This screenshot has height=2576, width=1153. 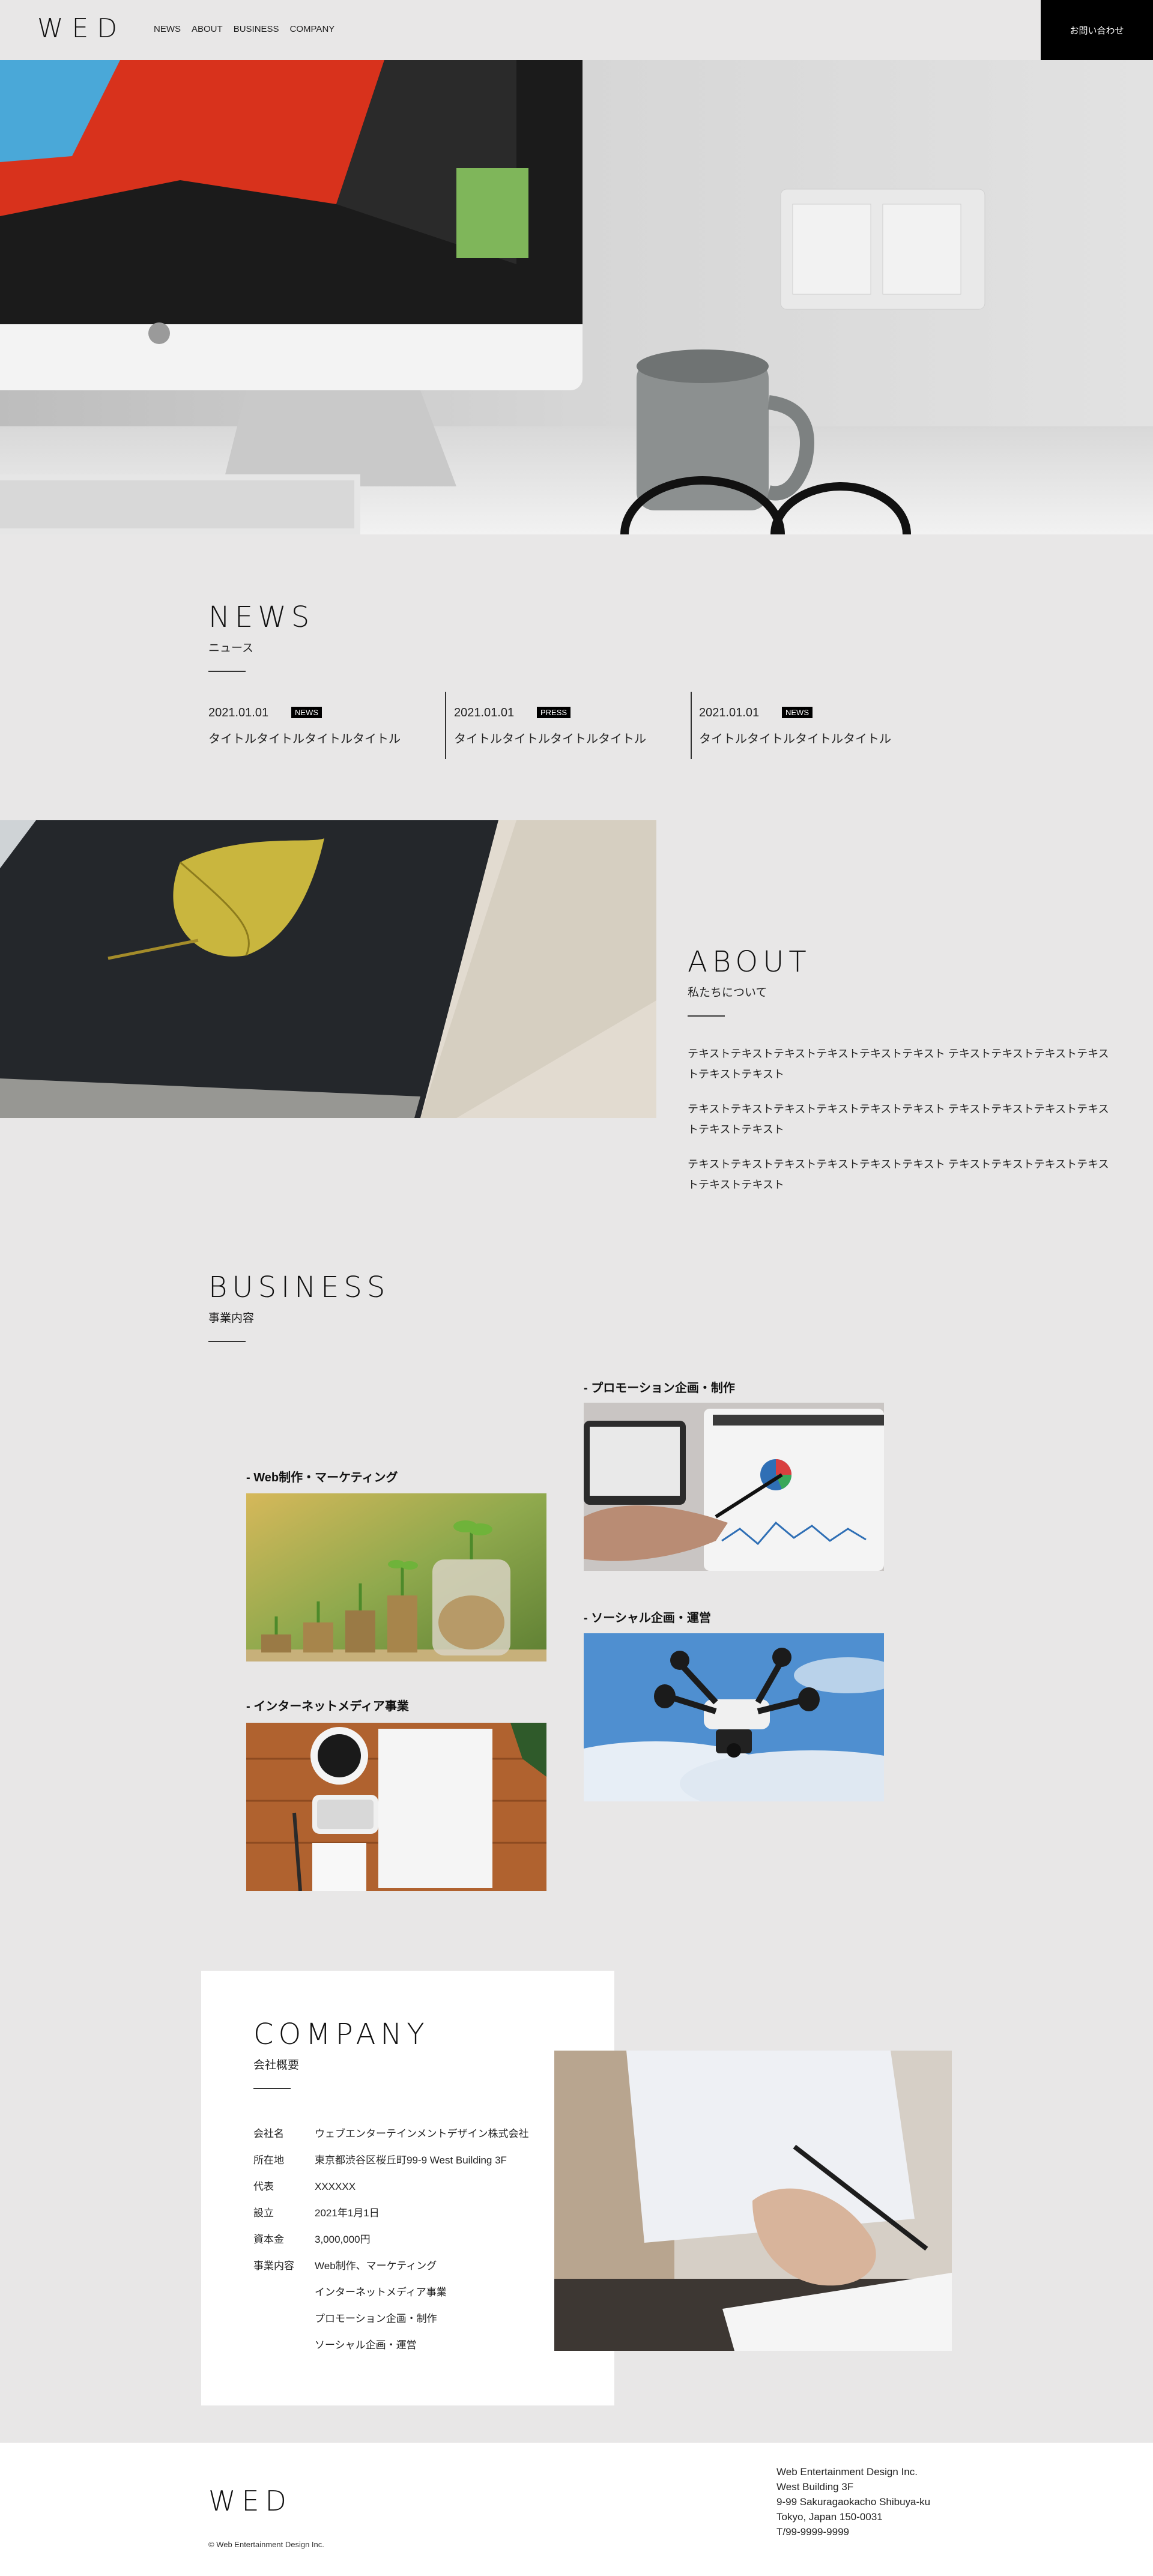 What do you see at coordinates (276, 2065) in the screenshot?
I see `company-subtitle: 会社概要` at bounding box center [276, 2065].